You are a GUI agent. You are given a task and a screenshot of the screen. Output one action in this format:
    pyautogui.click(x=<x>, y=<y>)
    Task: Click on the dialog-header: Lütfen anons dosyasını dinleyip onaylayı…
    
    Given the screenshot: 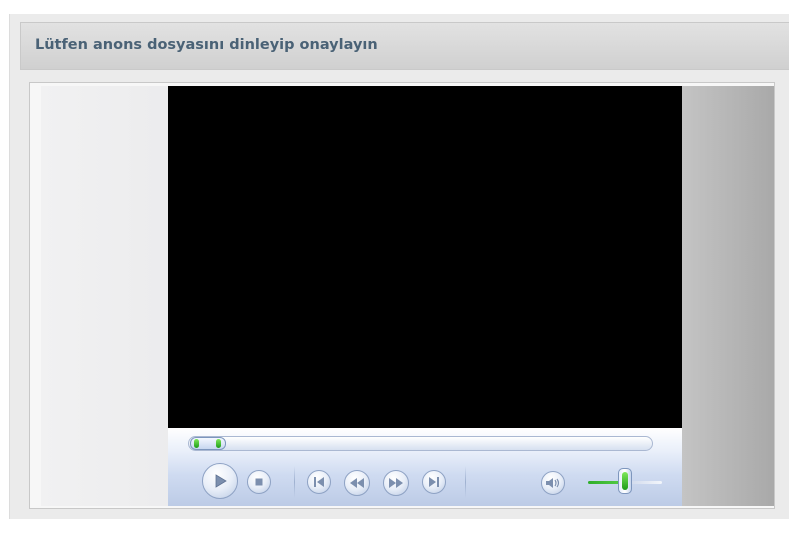 What is the action you would take?
    pyautogui.click(x=404, y=46)
    